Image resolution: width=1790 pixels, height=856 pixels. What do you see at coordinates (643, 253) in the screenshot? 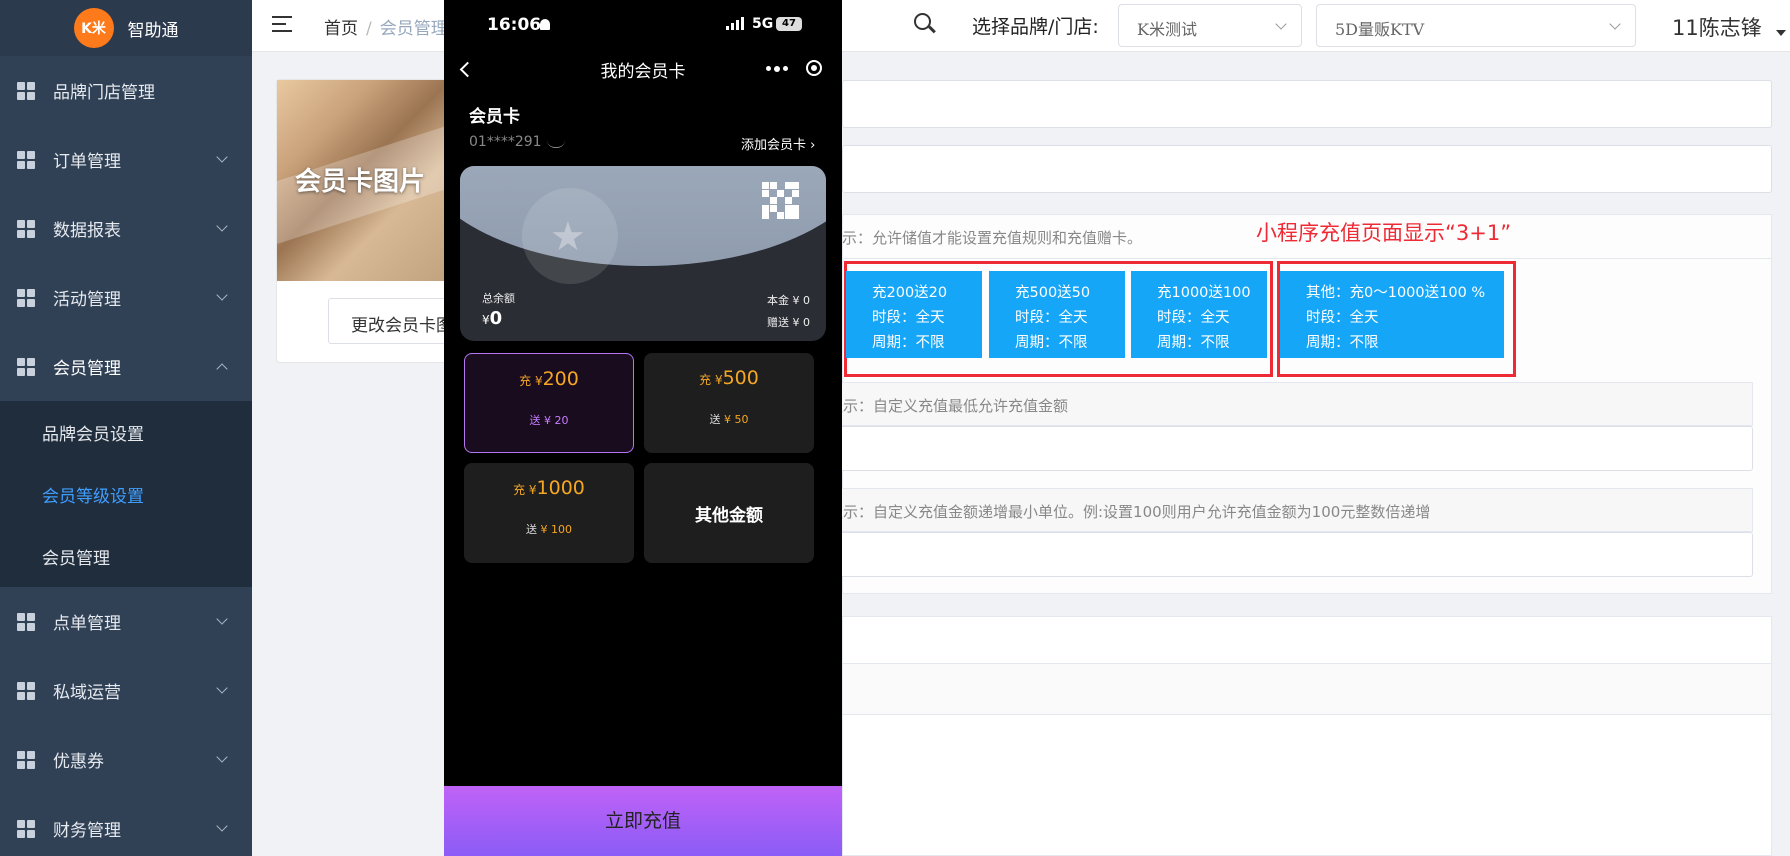
I see `member-card: ★ 总余额 ¥0 本金 ¥ 0 赠送 ¥ 0` at bounding box center [643, 253].